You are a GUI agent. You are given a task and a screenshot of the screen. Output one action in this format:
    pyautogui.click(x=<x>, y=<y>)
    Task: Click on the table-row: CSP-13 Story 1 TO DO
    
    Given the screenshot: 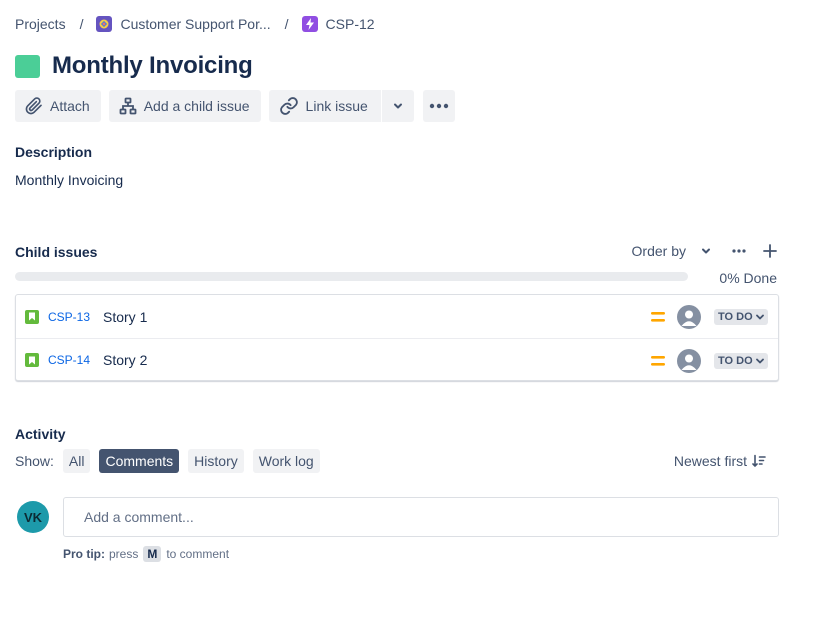 What is the action you would take?
    pyautogui.click(x=397, y=316)
    